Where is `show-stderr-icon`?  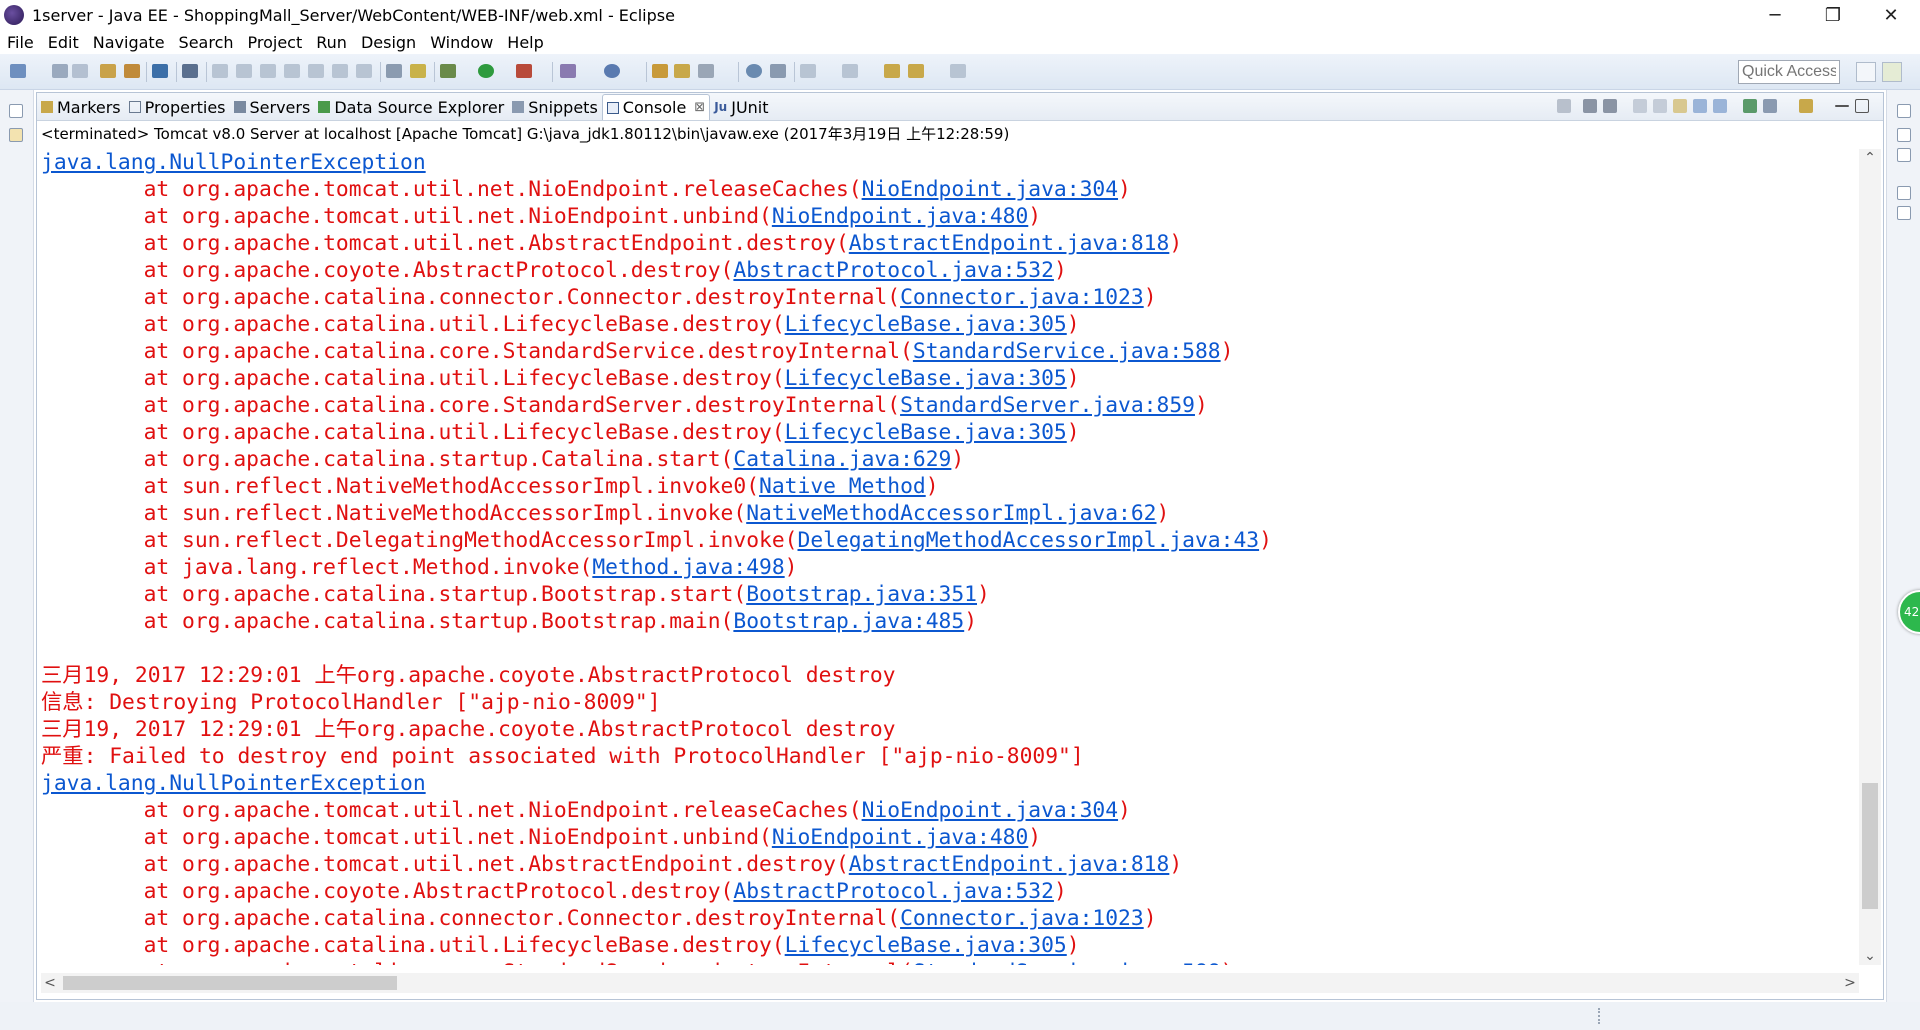
show-stderr-icon is located at coordinates (1720, 106).